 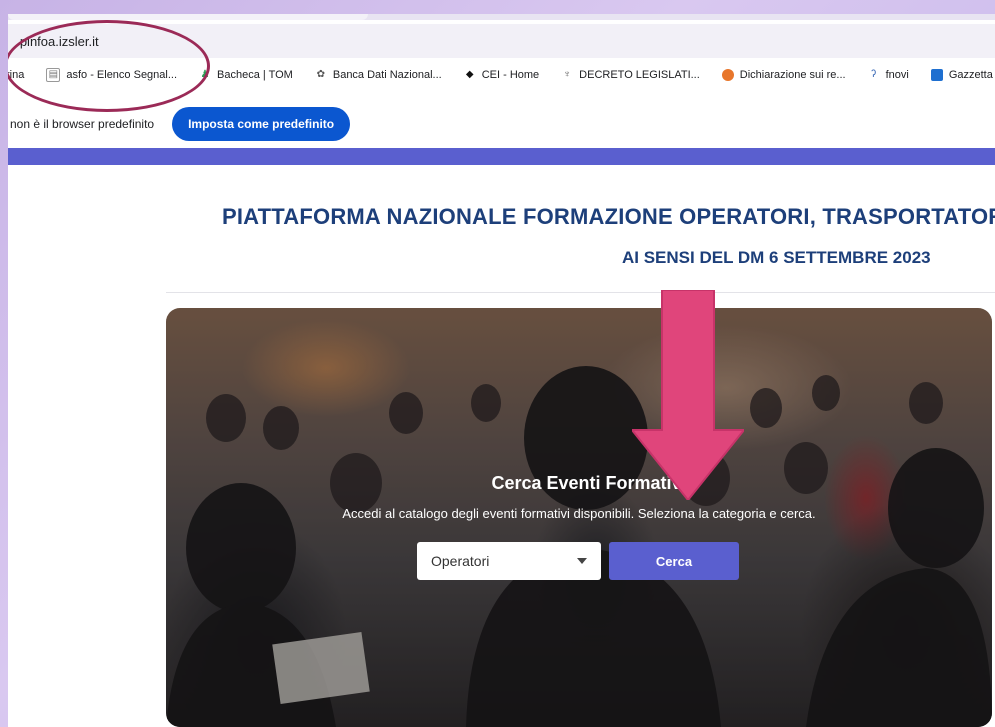 I want to click on bookmark-item: ◆ CEI - Home, so click(x=501, y=75).